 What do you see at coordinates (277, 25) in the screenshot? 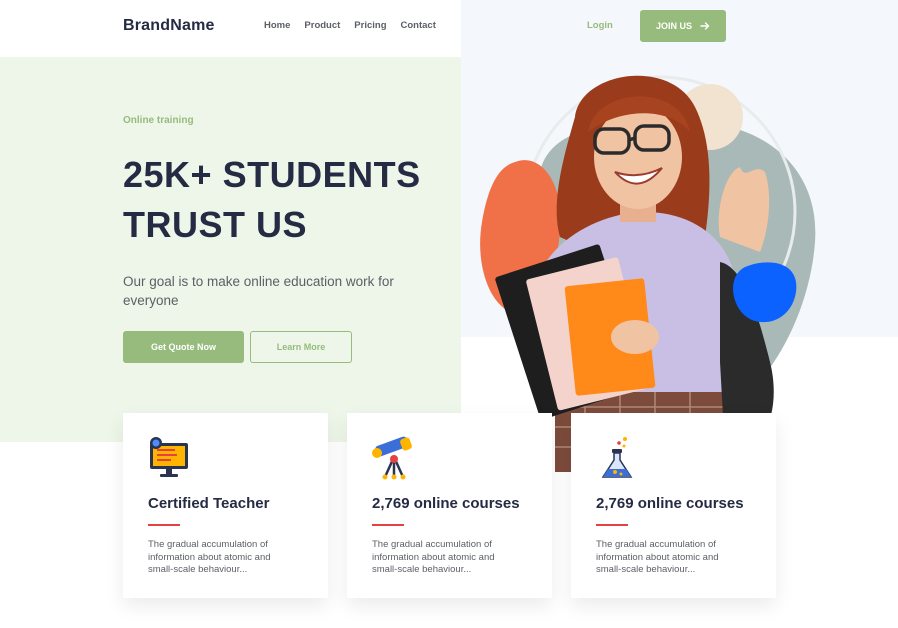
I see `nav-home: Home` at bounding box center [277, 25].